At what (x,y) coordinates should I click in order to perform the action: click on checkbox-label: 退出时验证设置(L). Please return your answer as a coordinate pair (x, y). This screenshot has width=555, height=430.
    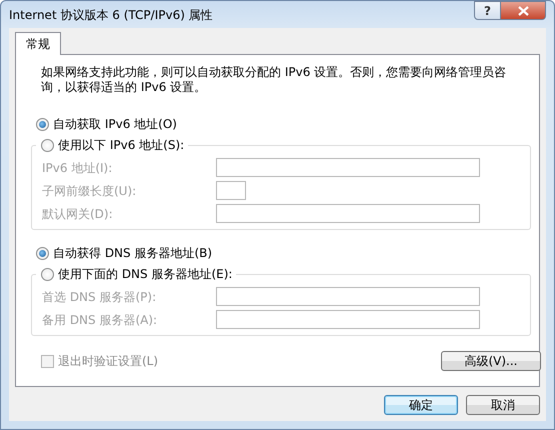
    Looking at the image, I should click on (108, 361).